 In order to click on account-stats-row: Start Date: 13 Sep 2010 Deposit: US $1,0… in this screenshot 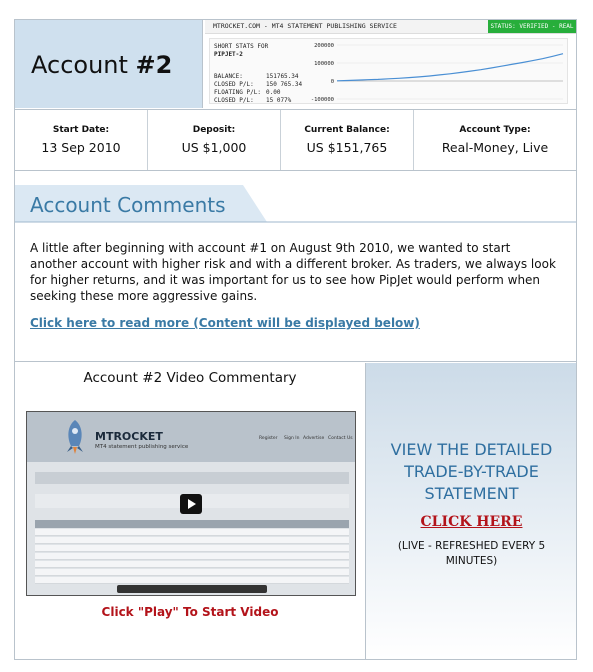, I will do `click(295, 140)`.